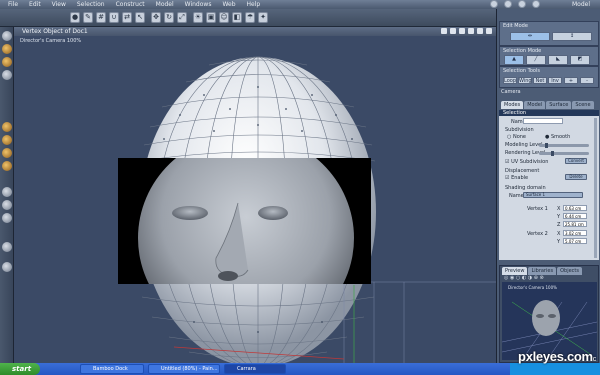 This screenshot has width=600, height=375. Describe the element at coordinates (543, 121) in the screenshot. I see `name-field` at that location.